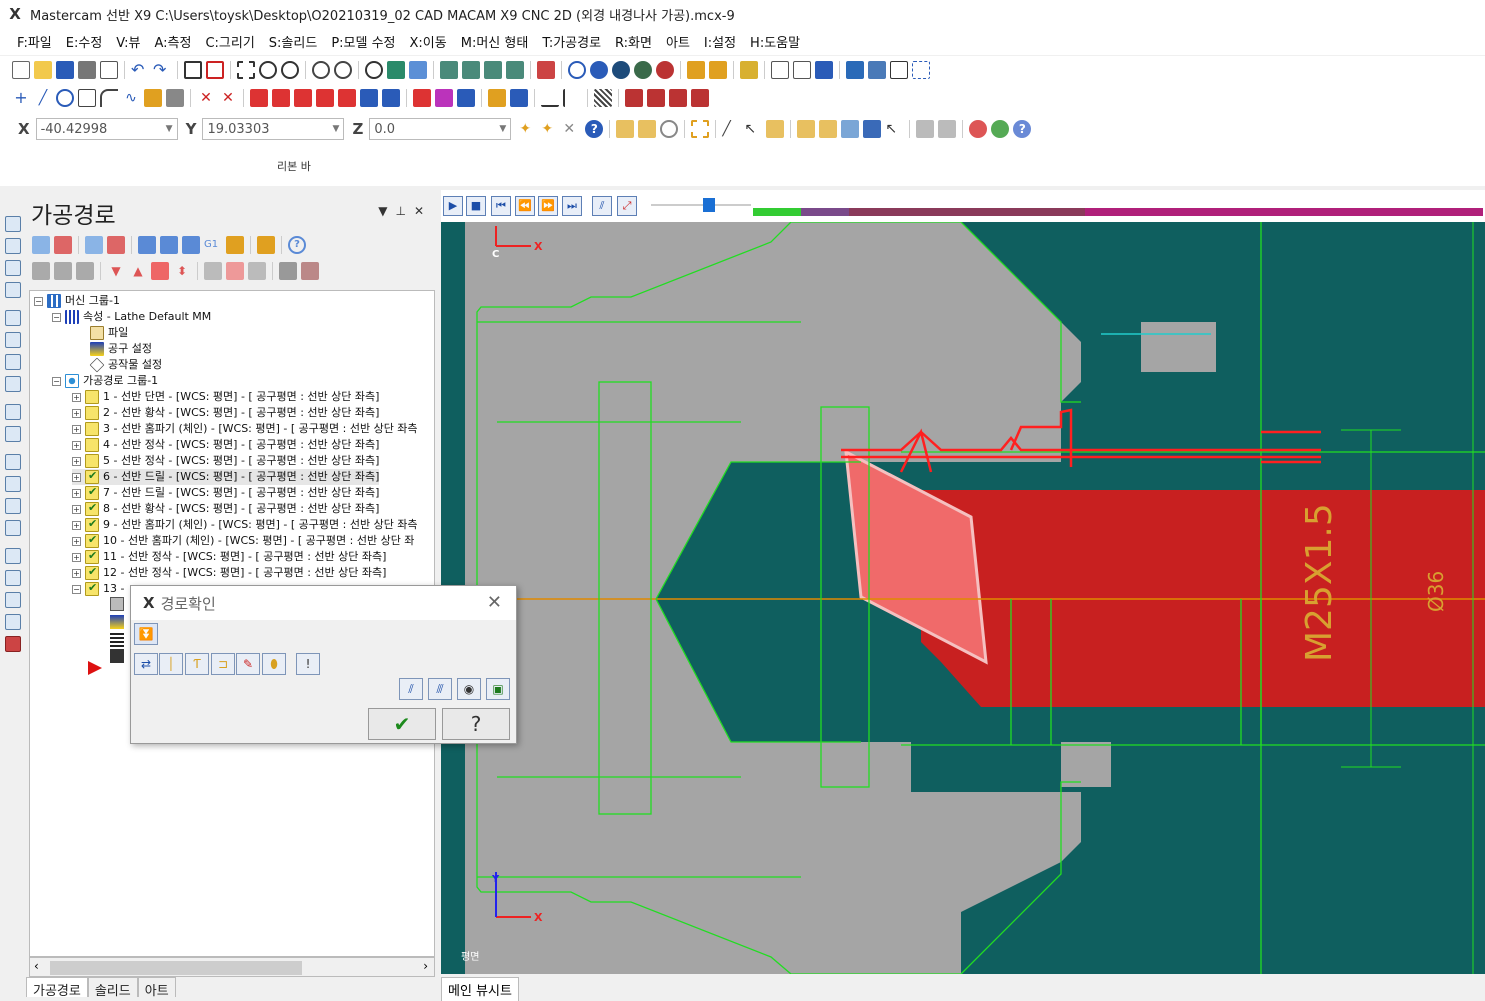 The image size is (1485, 1001). What do you see at coordinates (117, 640) in the screenshot?
I see `op-geometry-icon` at bounding box center [117, 640].